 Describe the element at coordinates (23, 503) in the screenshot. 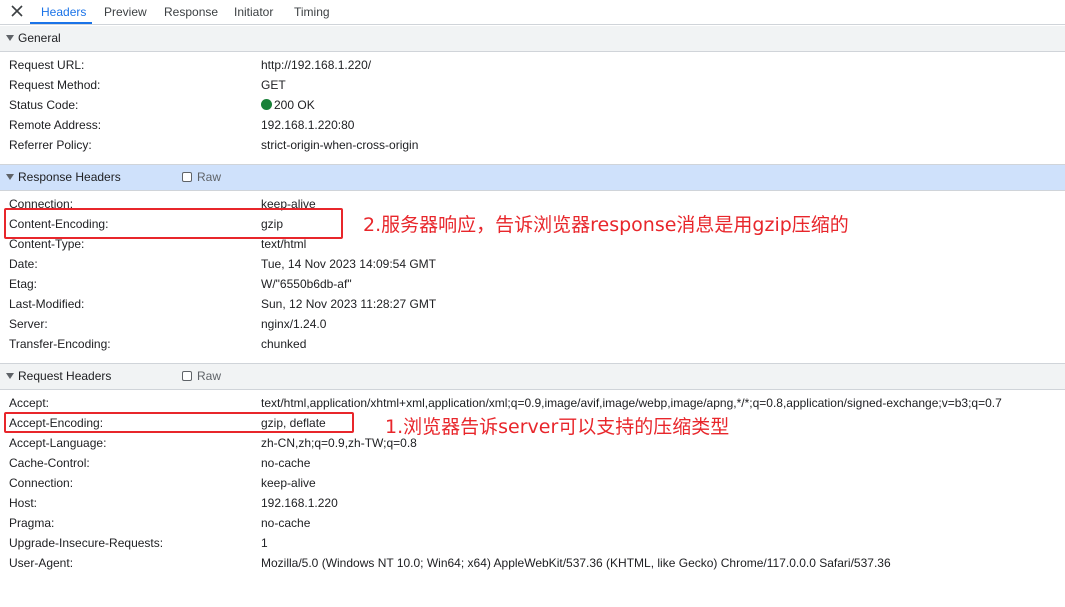

I see `header-key: Host:` at that location.